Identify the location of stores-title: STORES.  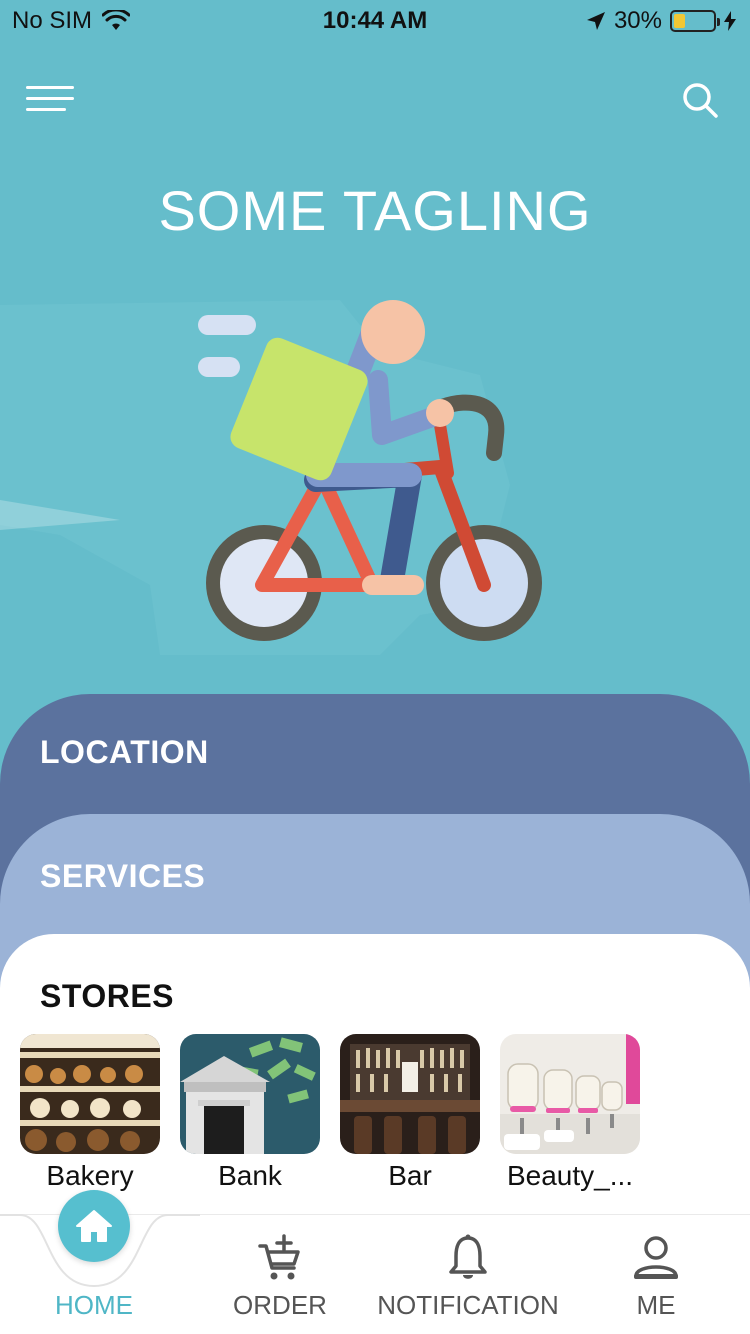
(107, 996).